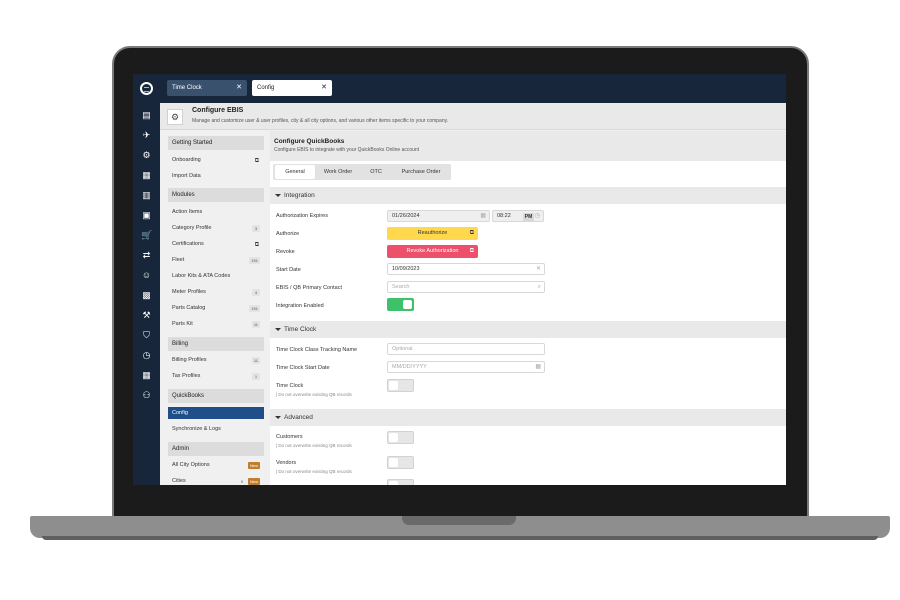 This screenshot has height=600, width=900. What do you see at coordinates (401, 287) in the screenshot?
I see `primary-contact-placeholder: Search` at bounding box center [401, 287].